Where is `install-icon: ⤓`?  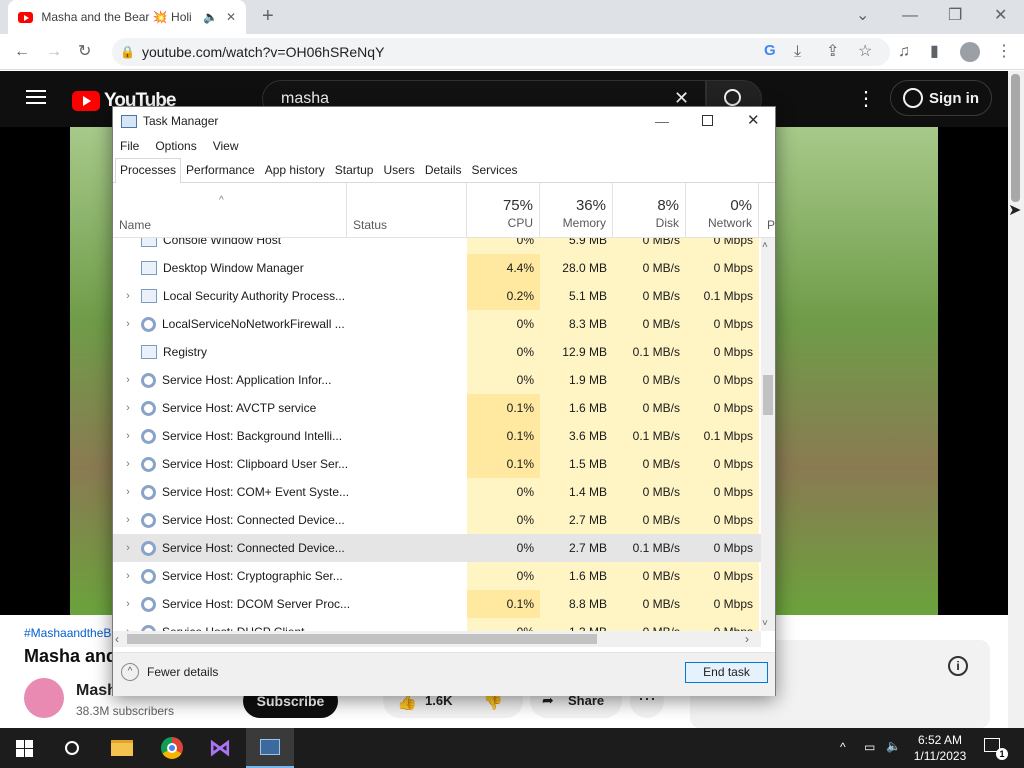 install-icon: ⤓ is located at coordinates (797, 52).